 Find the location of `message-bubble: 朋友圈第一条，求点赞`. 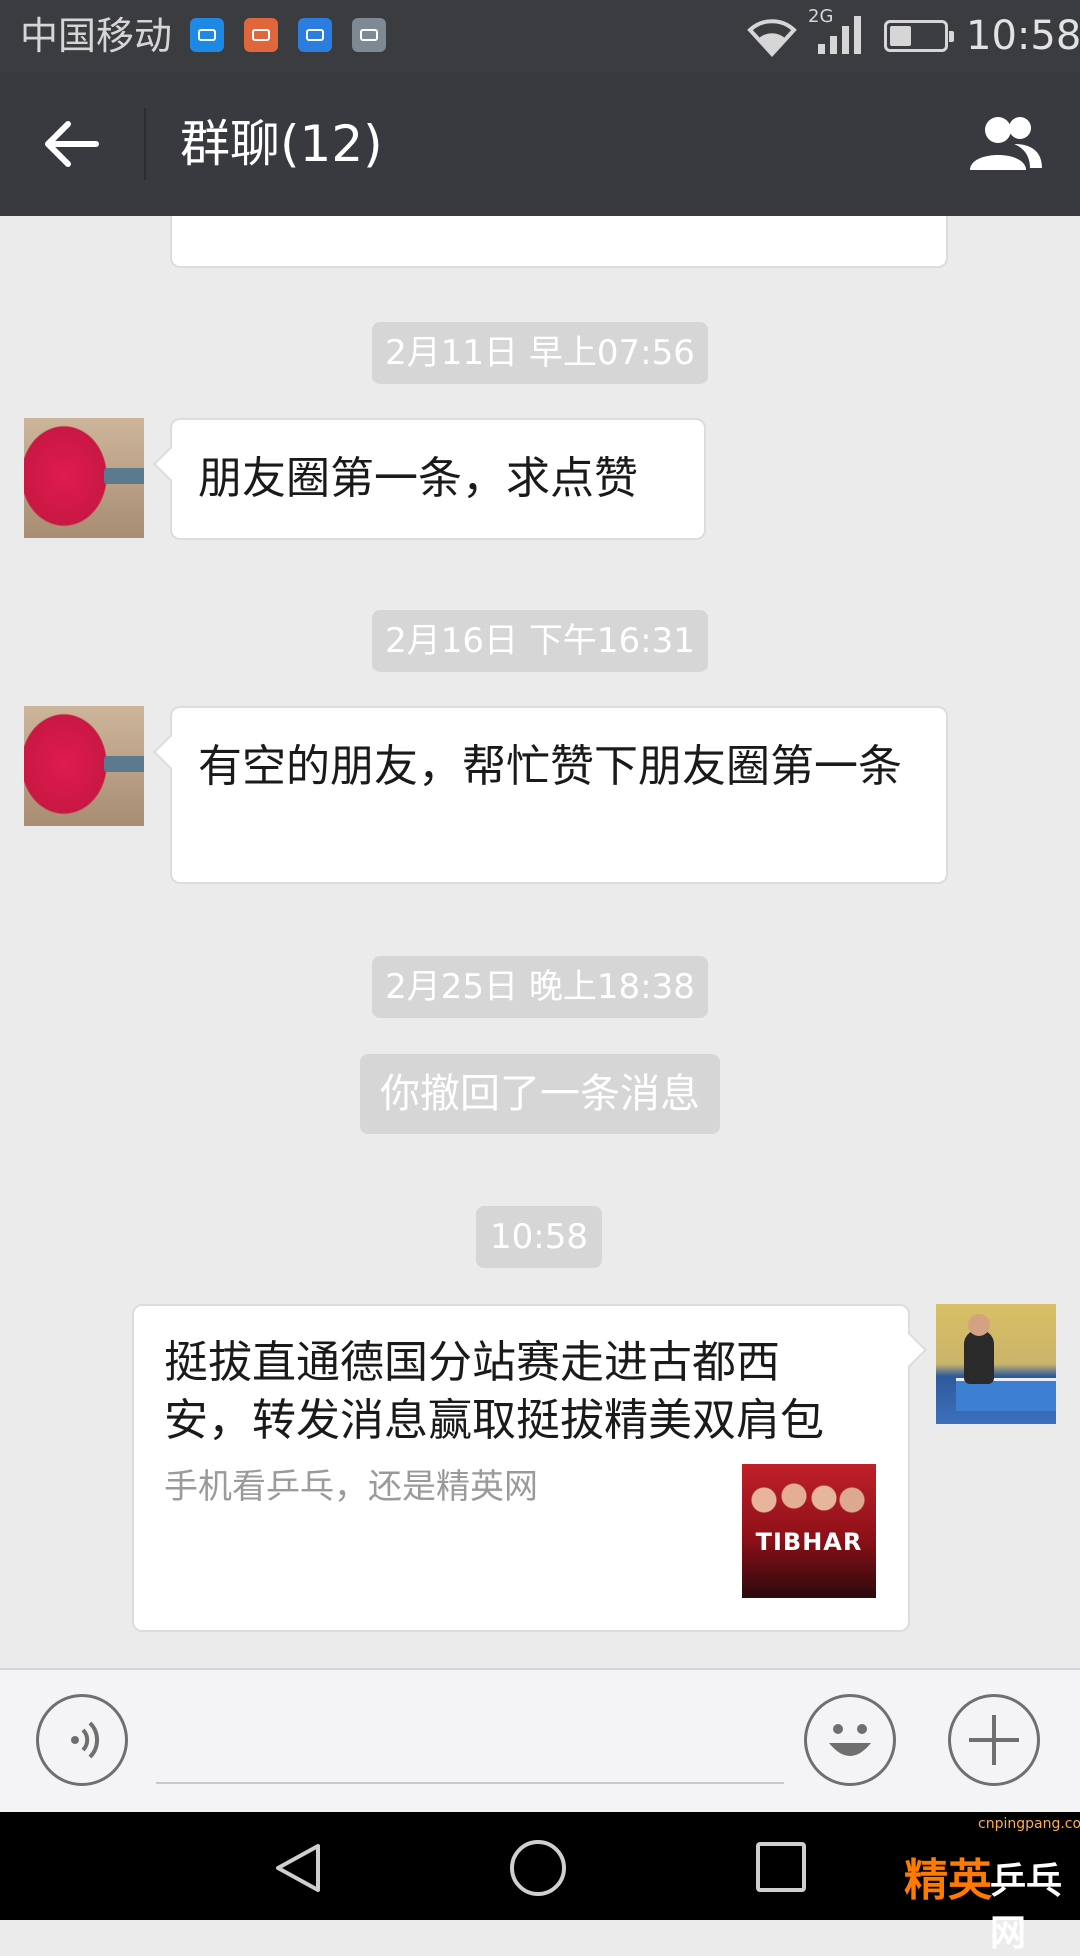

message-bubble: 朋友圈第一条，求点赞 is located at coordinates (438, 479).